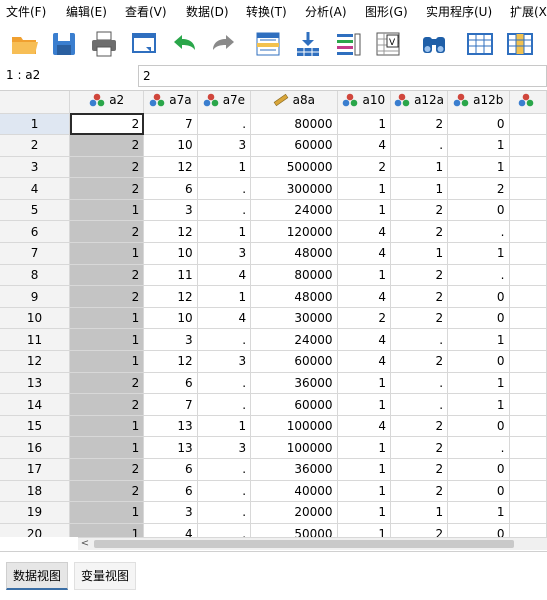  I want to click on row-number: 17, so click(35, 469).